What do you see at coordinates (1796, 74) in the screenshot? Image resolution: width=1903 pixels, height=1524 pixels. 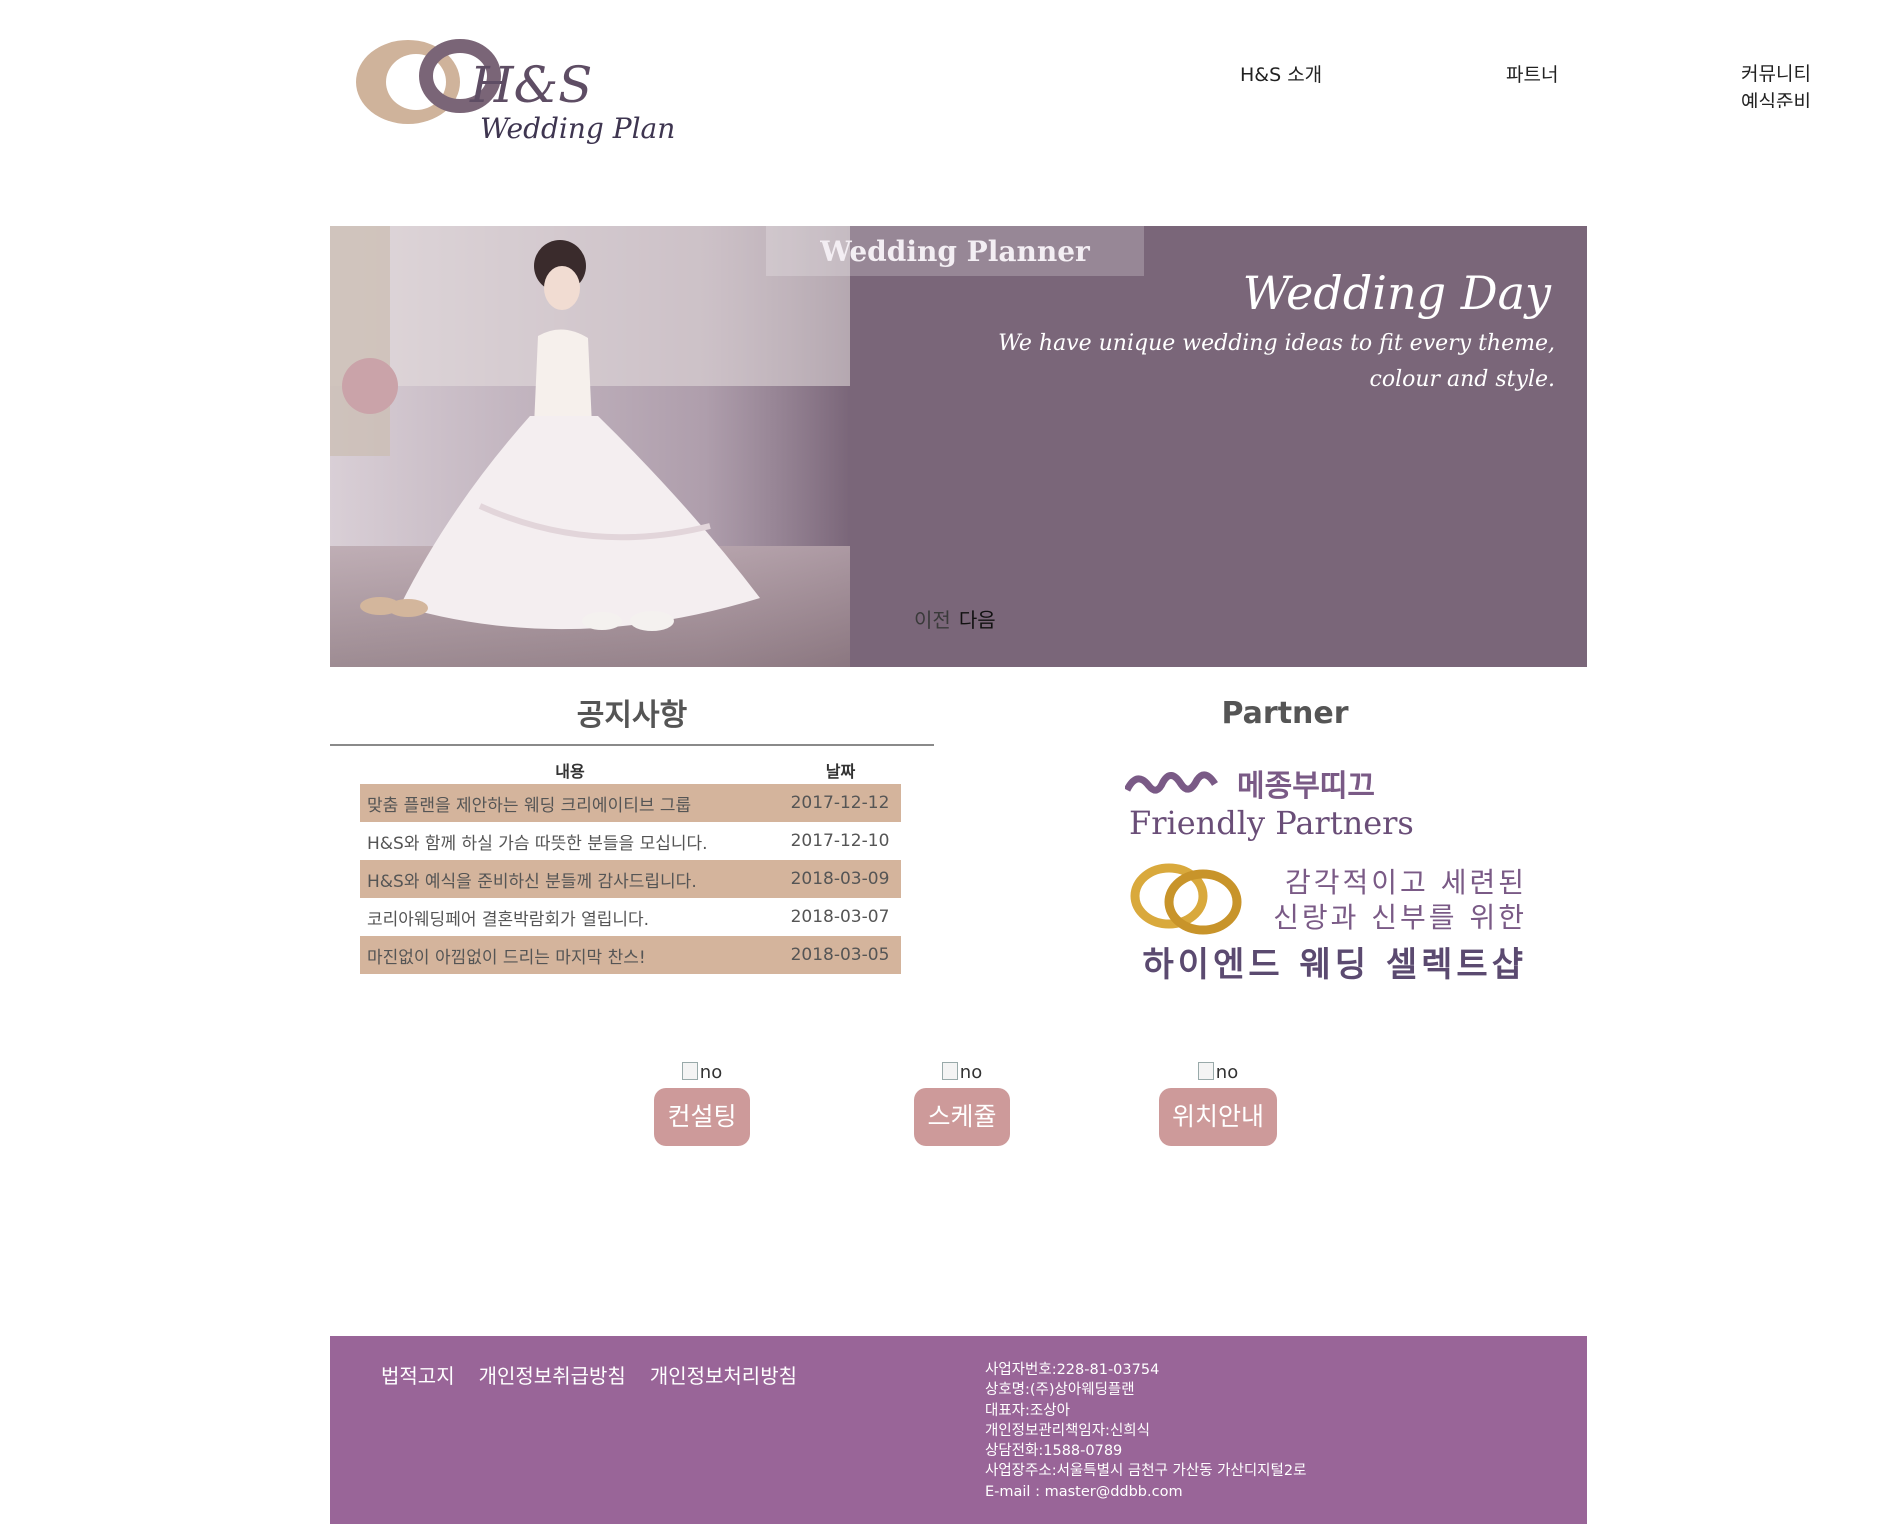 I see `nav-community: 커뮤니티` at bounding box center [1796, 74].